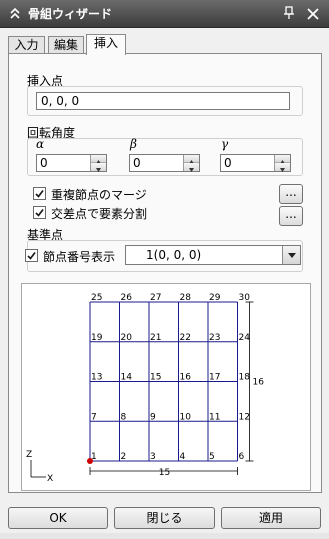 This screenshot has width=329, height=539. Describe the element at coordinates (313, 14) in the screenshot. I see `close-icon` at that location.